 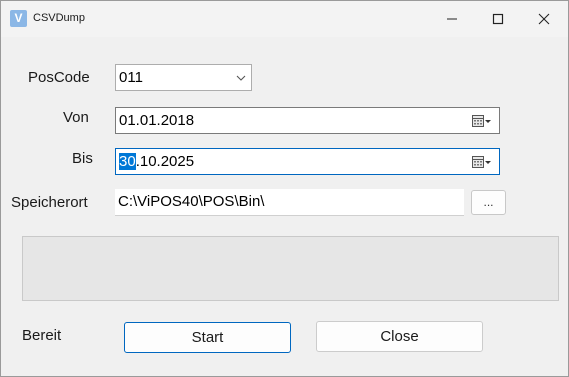 I want to click on app-icon: V, so click(x=18, y=18).